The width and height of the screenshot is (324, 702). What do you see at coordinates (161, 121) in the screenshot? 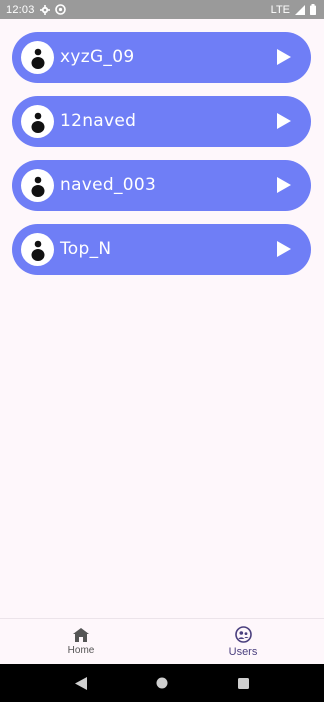
I see `user-list-item: 12naved` at bounding box center [161, 121].